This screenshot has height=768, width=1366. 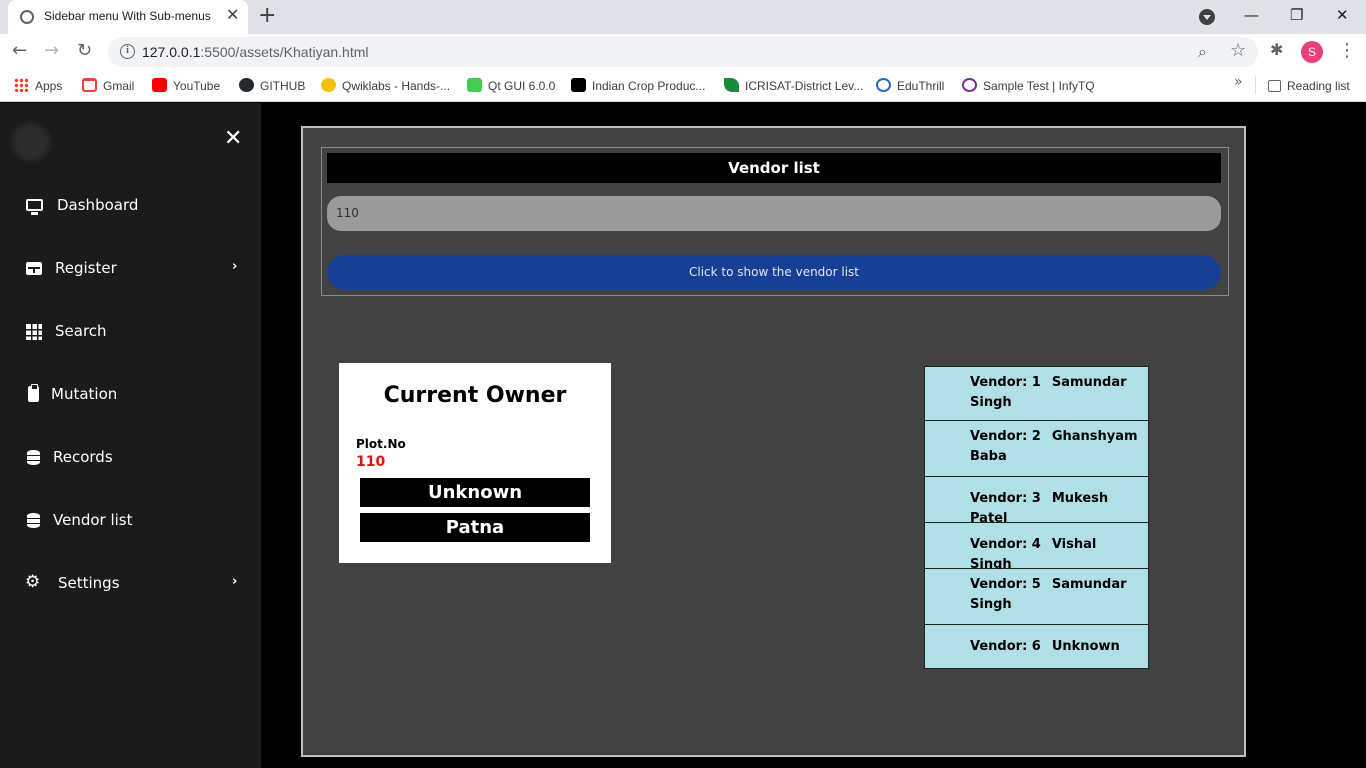 What do you see at coordinates (381, 444) in the screenshot?
I see `plot-label: Plot.No` at bounding box center [381, 444].